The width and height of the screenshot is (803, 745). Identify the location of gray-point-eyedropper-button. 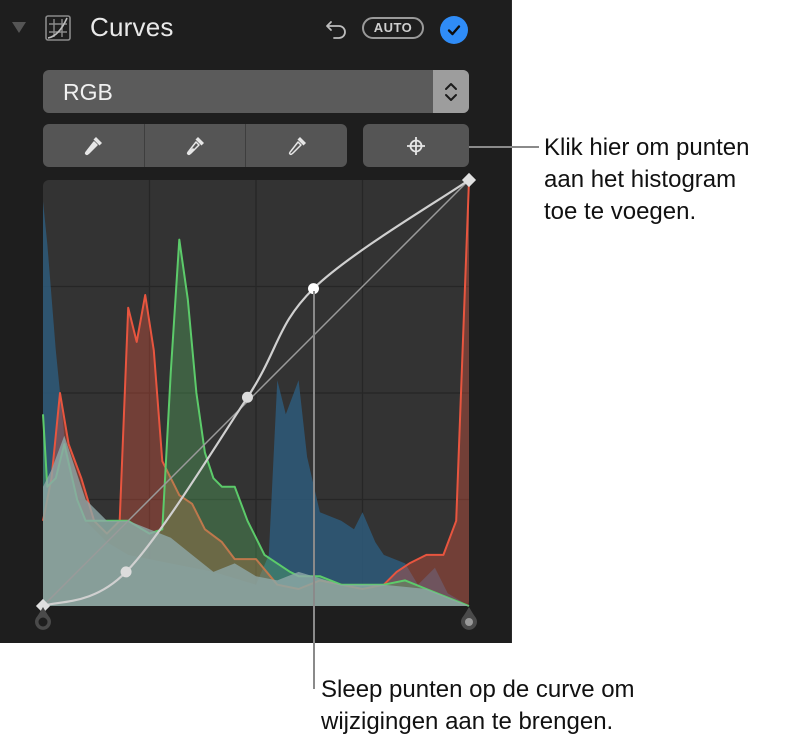
(196, 145).